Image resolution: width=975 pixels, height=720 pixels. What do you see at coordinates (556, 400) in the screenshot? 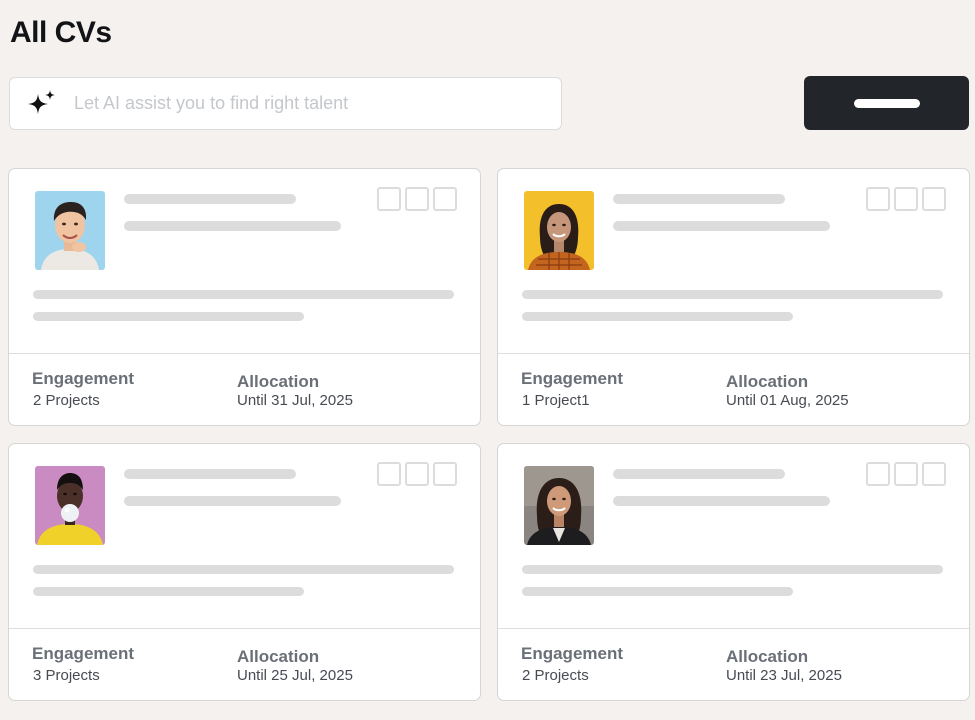
I see `engagement-value: 1 Project1` at bounding box center [556, 400].